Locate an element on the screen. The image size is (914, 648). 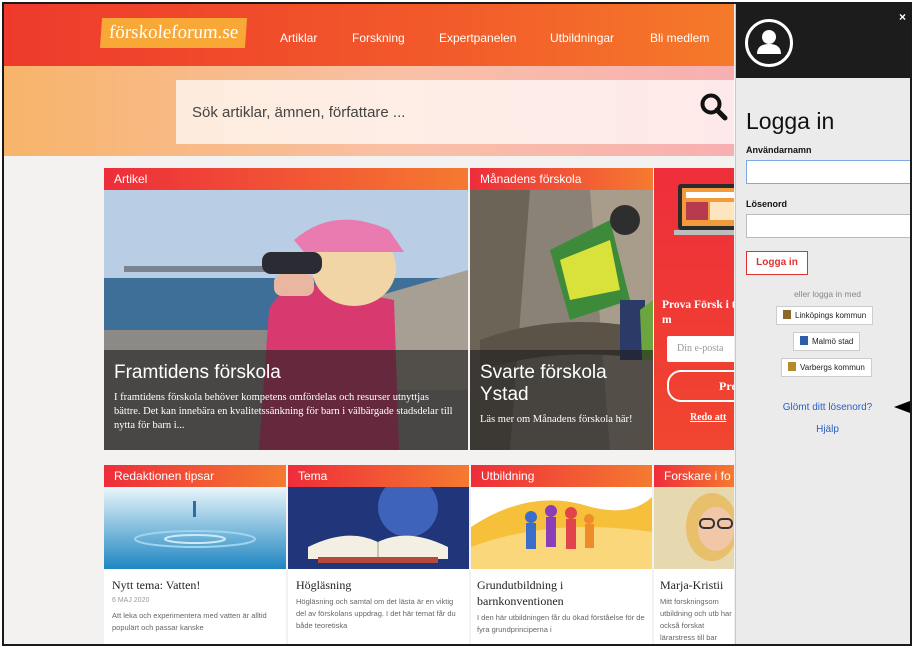
laptop-illustration is located at coordinates (704, 209).